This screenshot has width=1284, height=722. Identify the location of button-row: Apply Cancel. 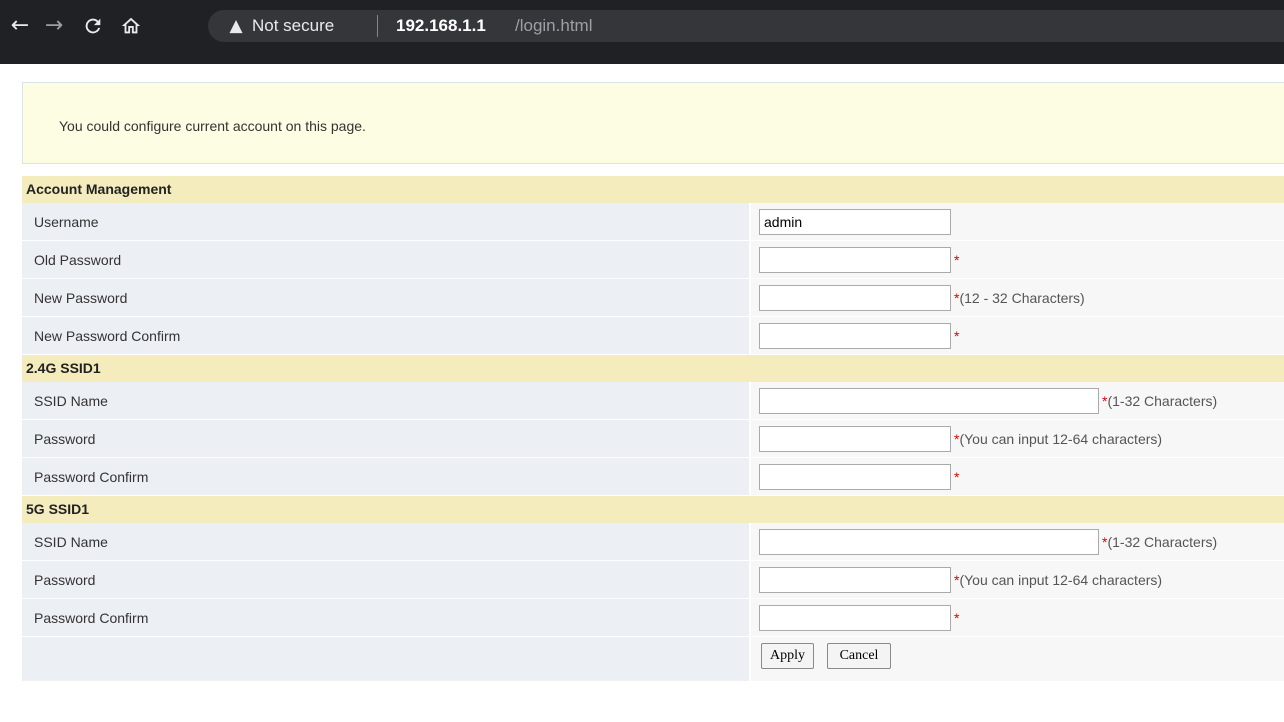
(653, 659).